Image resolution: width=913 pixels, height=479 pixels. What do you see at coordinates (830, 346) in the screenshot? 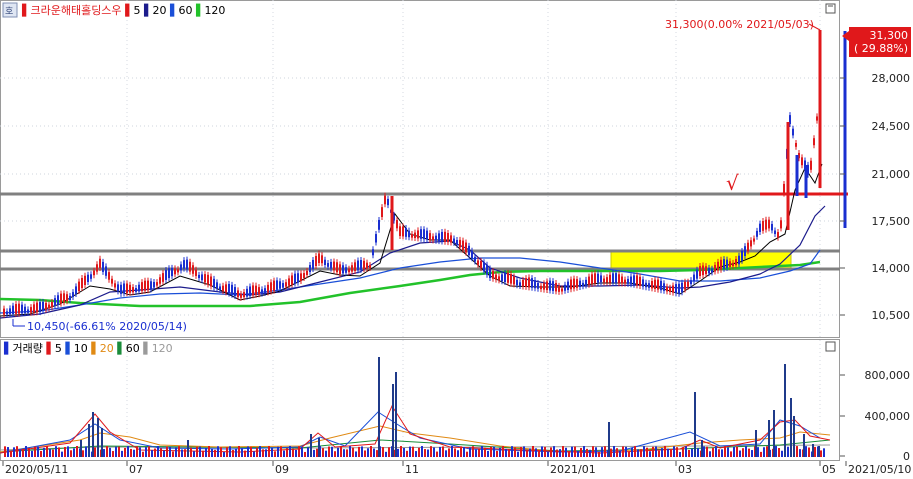
I see `volume-expand-icon` at bounding box center [830, 346].